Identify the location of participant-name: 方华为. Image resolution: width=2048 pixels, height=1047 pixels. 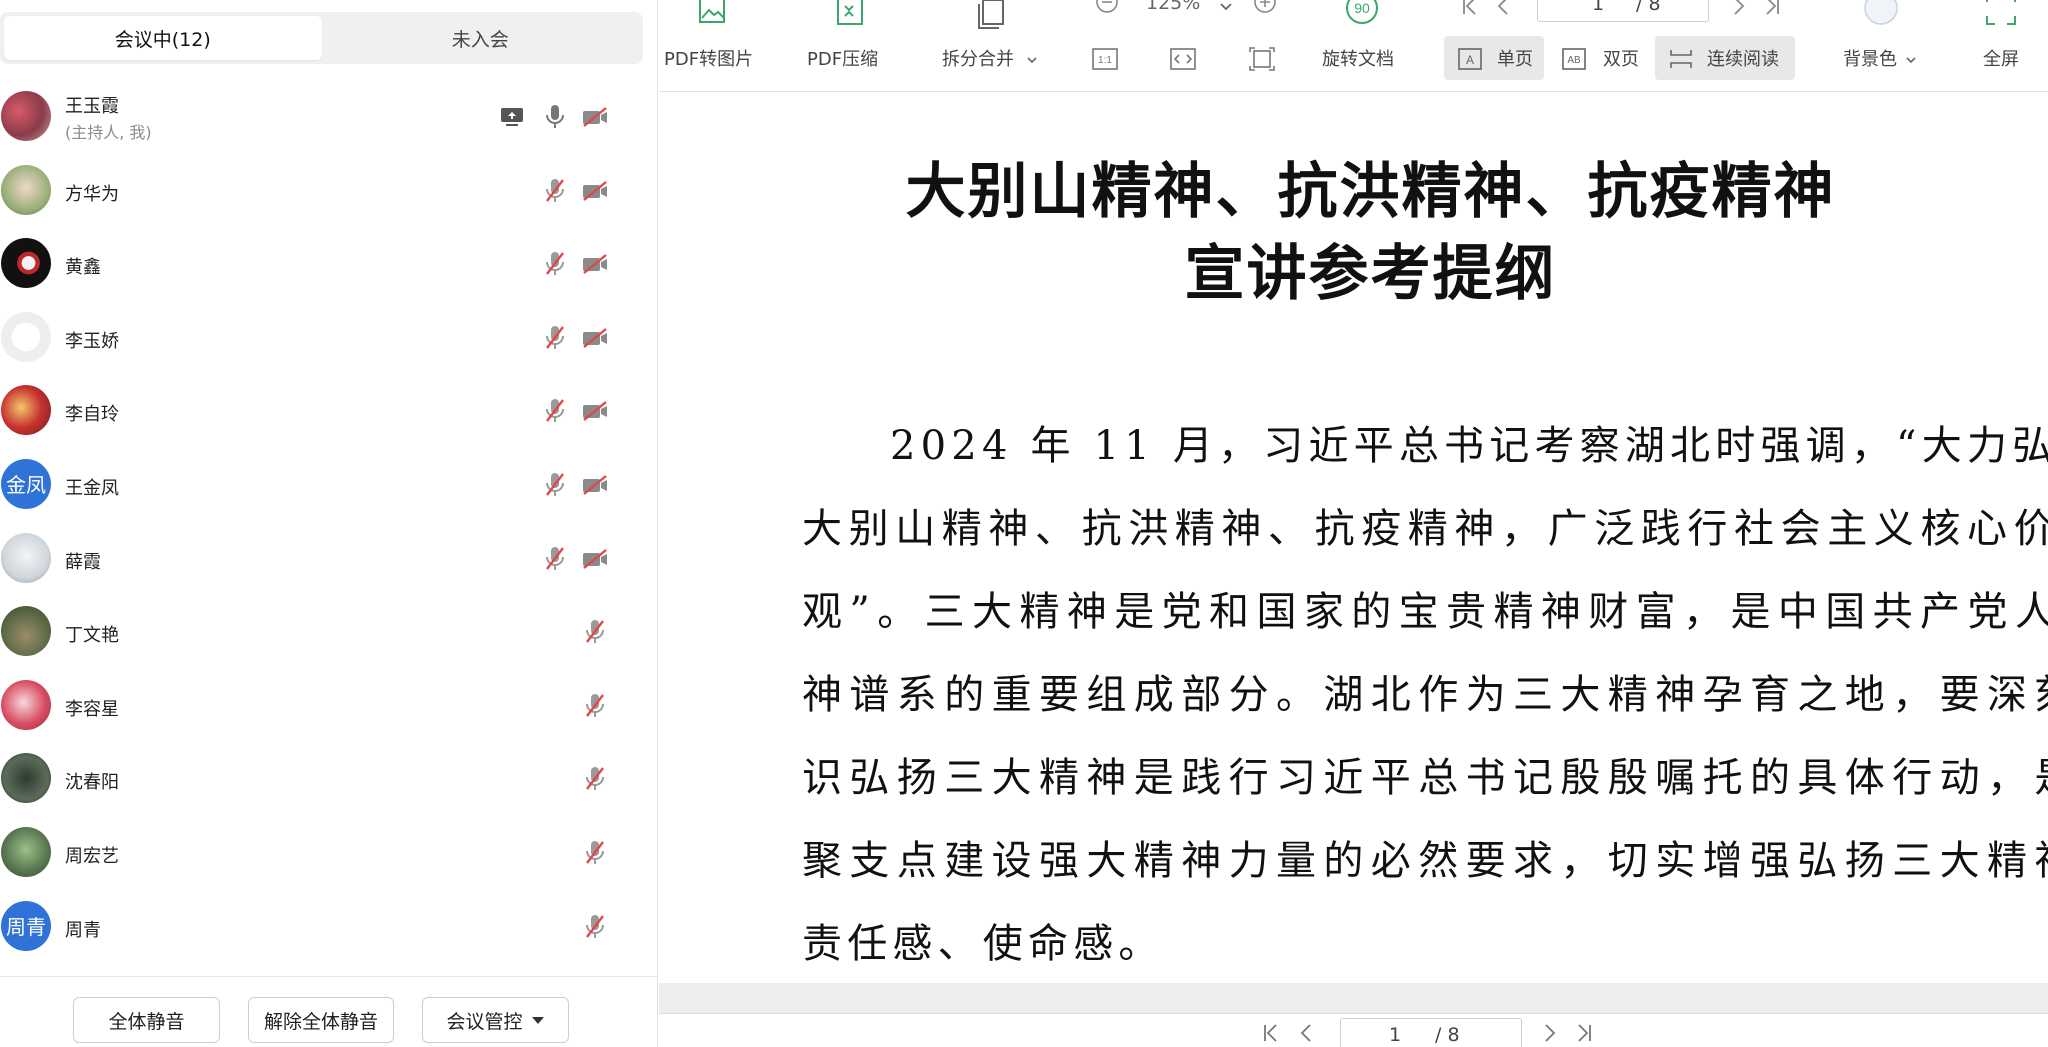
(92, 194).